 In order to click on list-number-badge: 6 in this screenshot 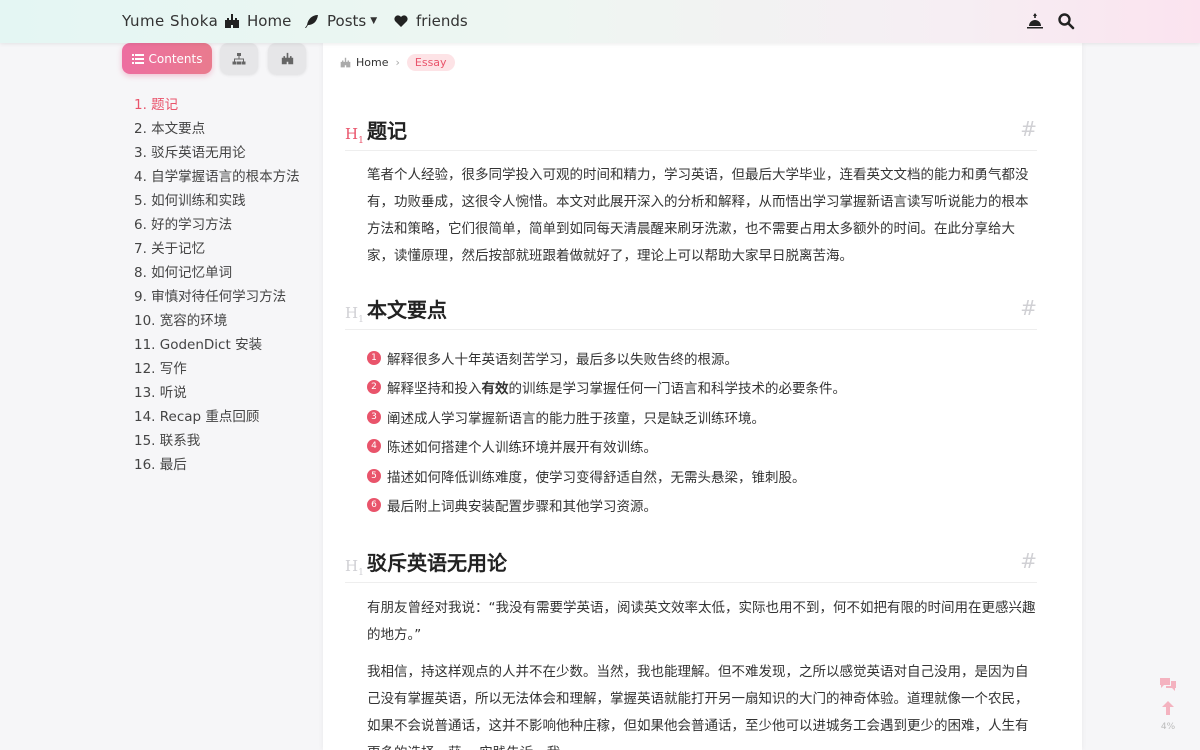, I will do `click(374, 505)`.